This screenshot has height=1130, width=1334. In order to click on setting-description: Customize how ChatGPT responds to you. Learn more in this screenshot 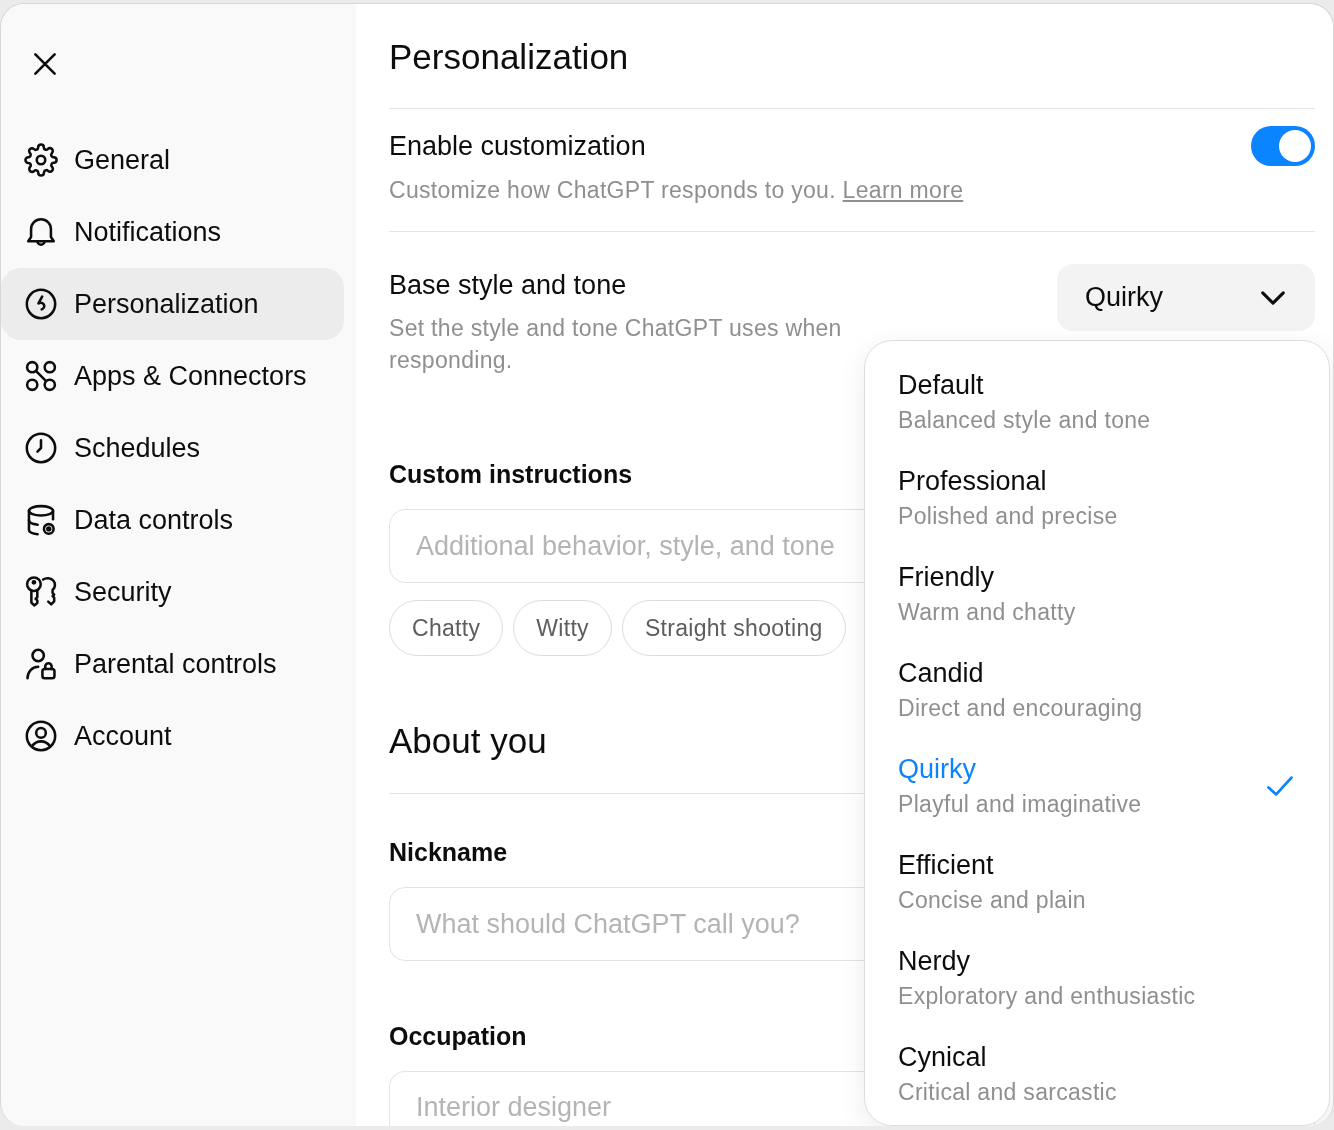, I will do `click(676, 190)`.